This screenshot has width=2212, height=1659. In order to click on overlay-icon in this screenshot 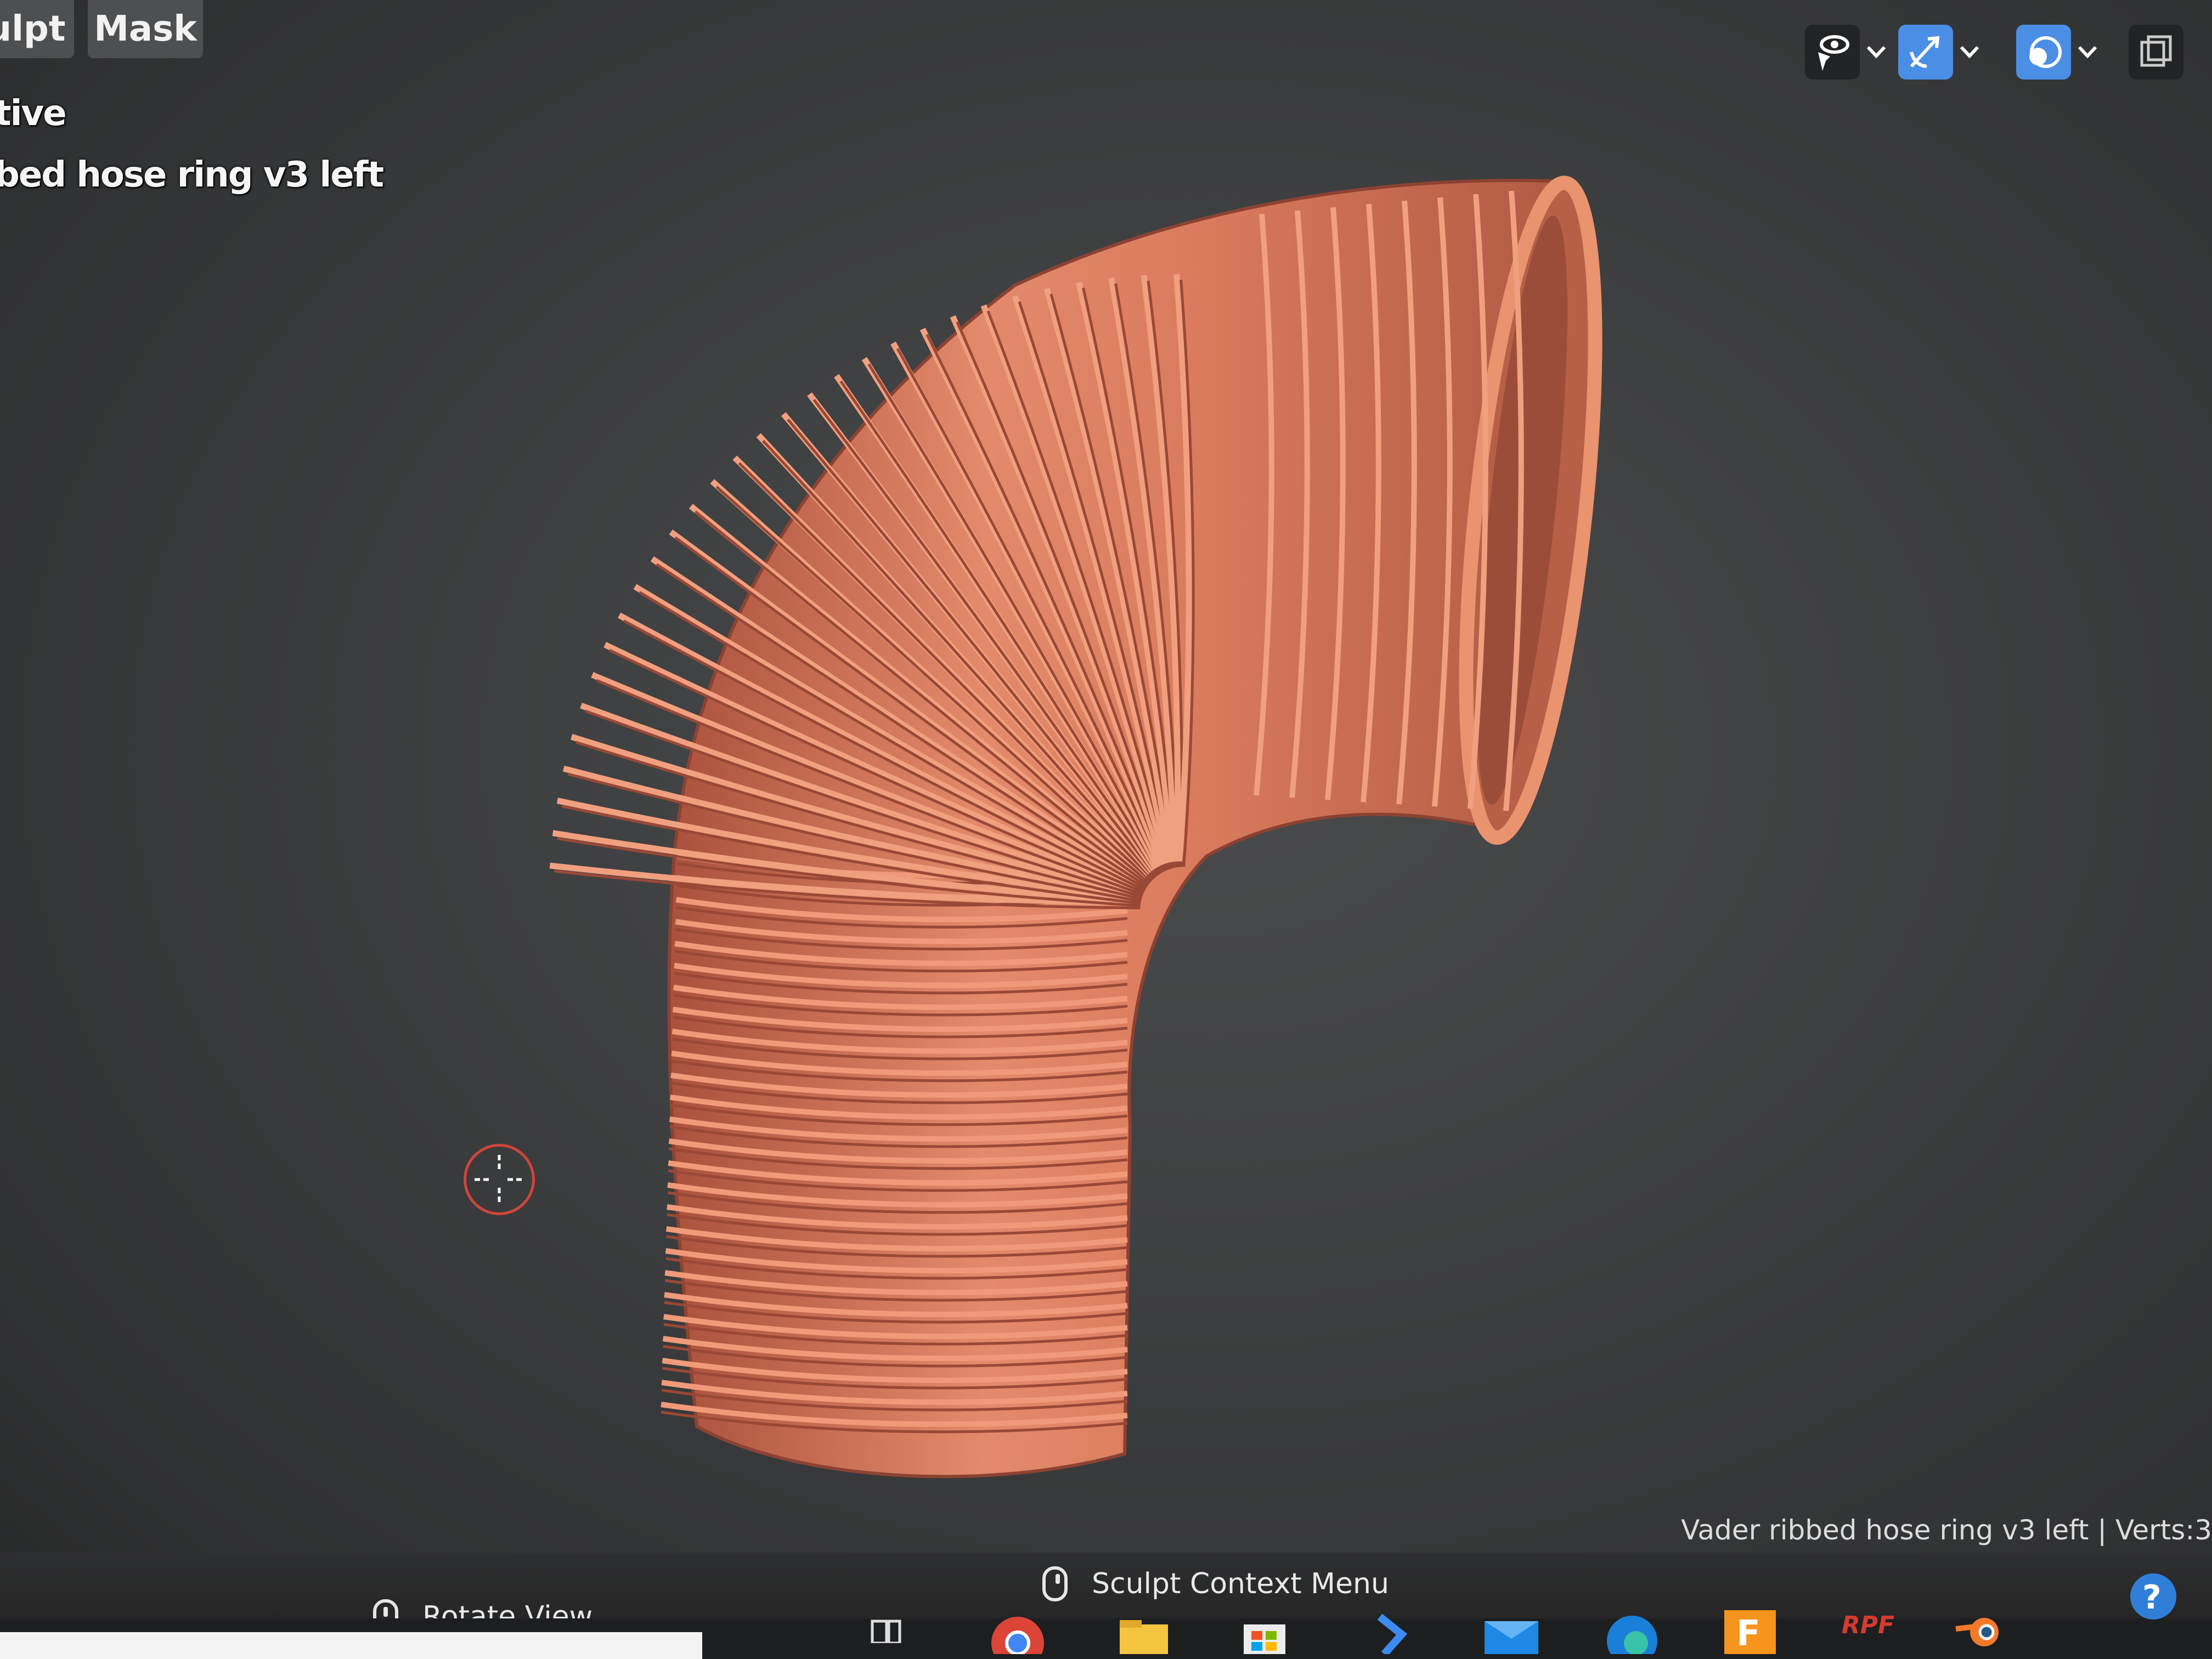, I will do `click(2043, 53)`.